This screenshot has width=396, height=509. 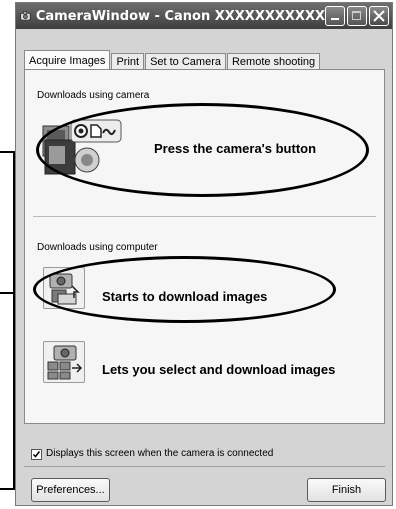 I want to click on section-divider, so click(x=204, y=216).